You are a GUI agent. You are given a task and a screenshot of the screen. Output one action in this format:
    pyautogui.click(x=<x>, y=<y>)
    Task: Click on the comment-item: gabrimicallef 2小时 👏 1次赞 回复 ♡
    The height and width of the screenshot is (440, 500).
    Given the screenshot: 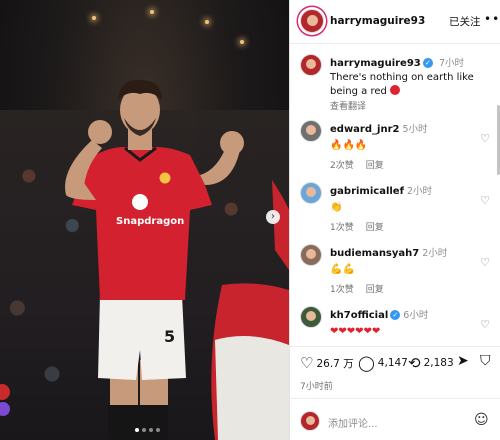 What is the action you would take?
    pyautogui.click(x=395, y=207)
    